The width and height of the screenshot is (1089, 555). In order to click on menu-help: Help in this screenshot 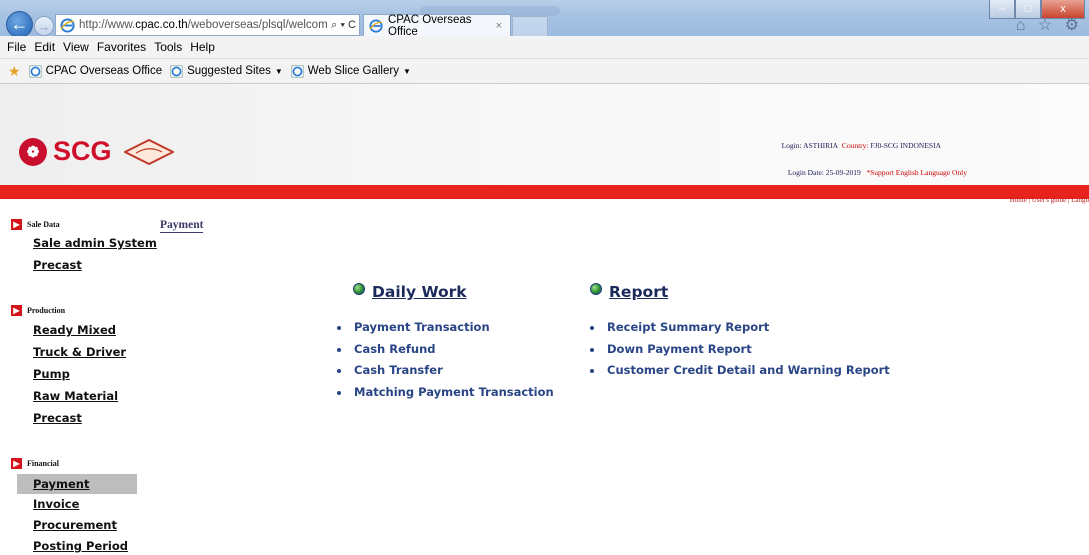, I will do `click(202, 47)`.